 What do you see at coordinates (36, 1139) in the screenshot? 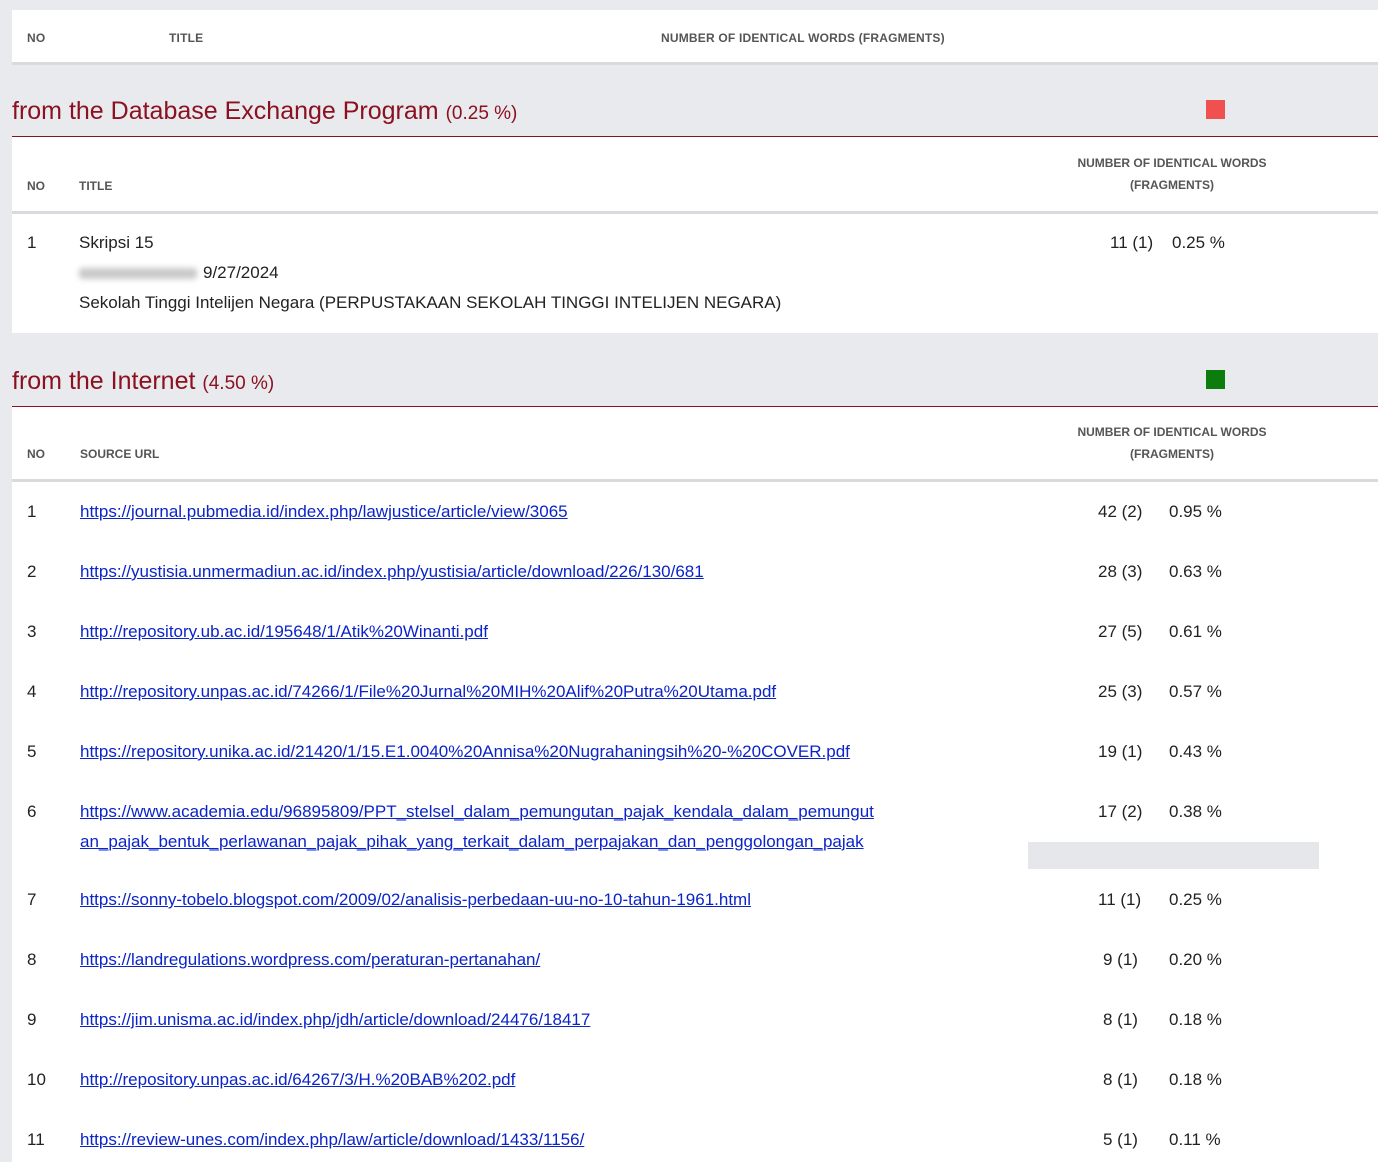
I see `row-number: 11` at bounding box center [36, 1139].